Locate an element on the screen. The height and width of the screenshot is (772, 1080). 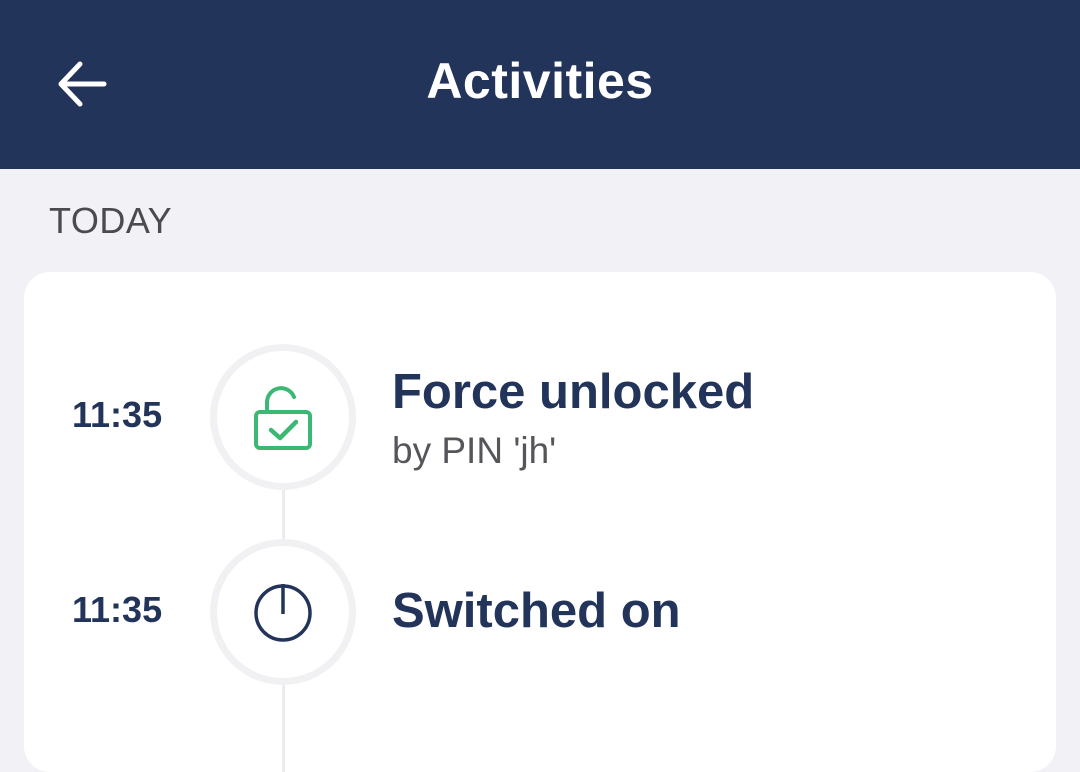
activity-subtitle: by PIN 'jh' is located at coordinates (474, 450).